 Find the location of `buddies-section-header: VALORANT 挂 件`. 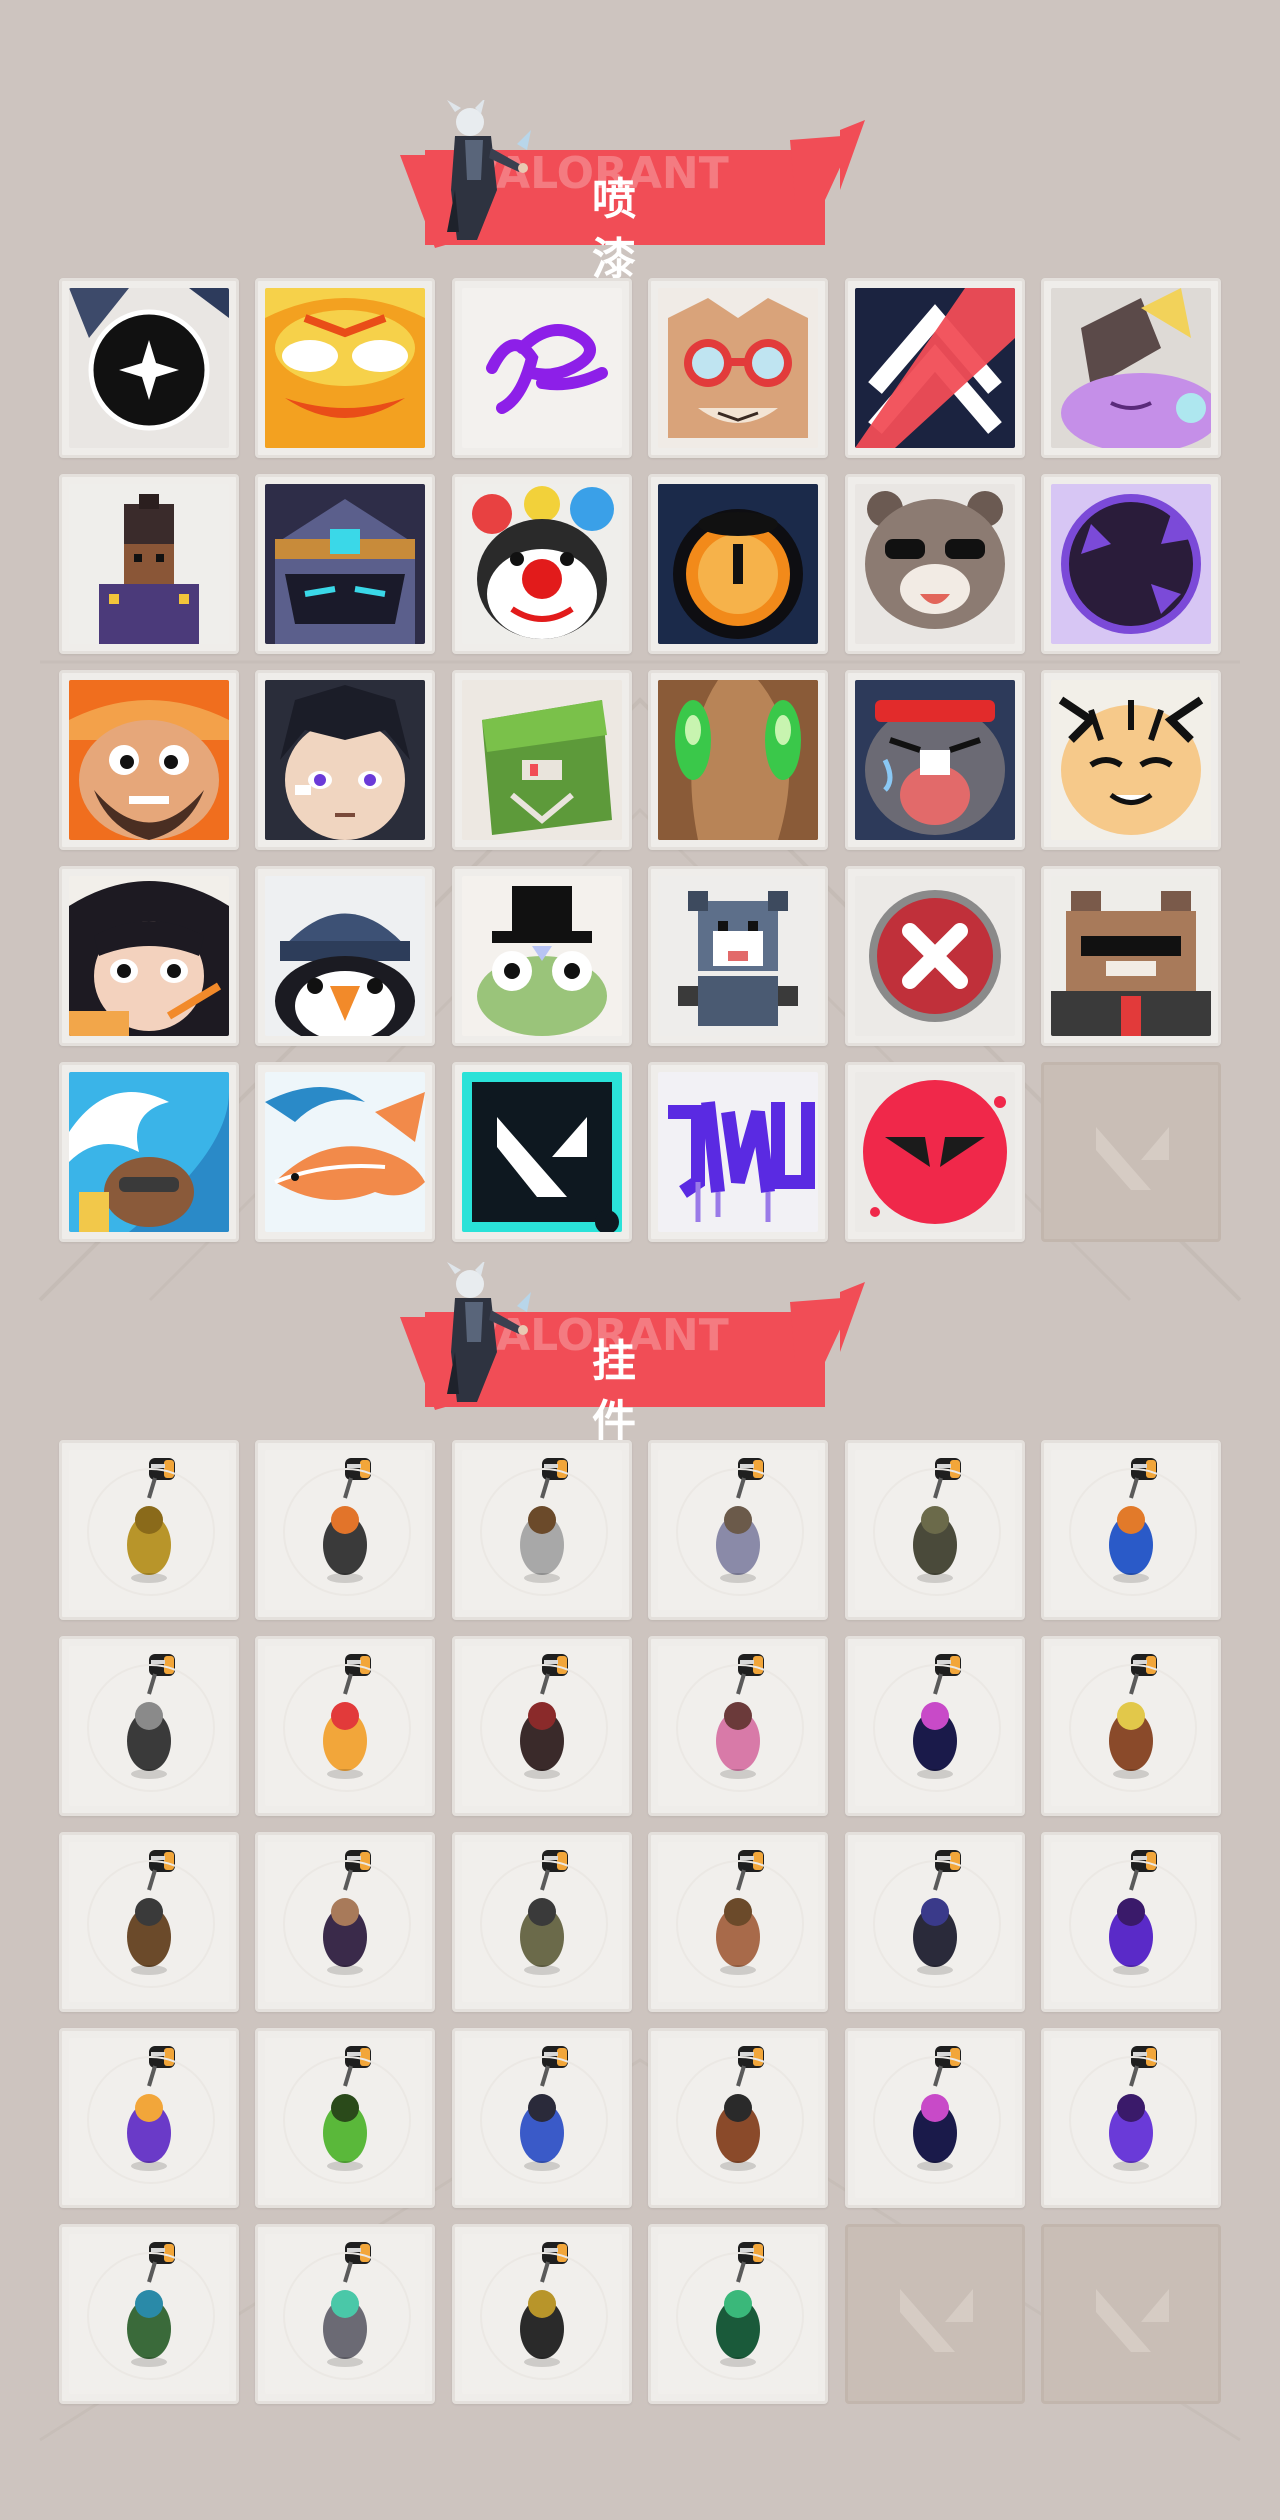

buddies-section-header: VALORANT 挂 件 is located at coordinates (630, 1354).